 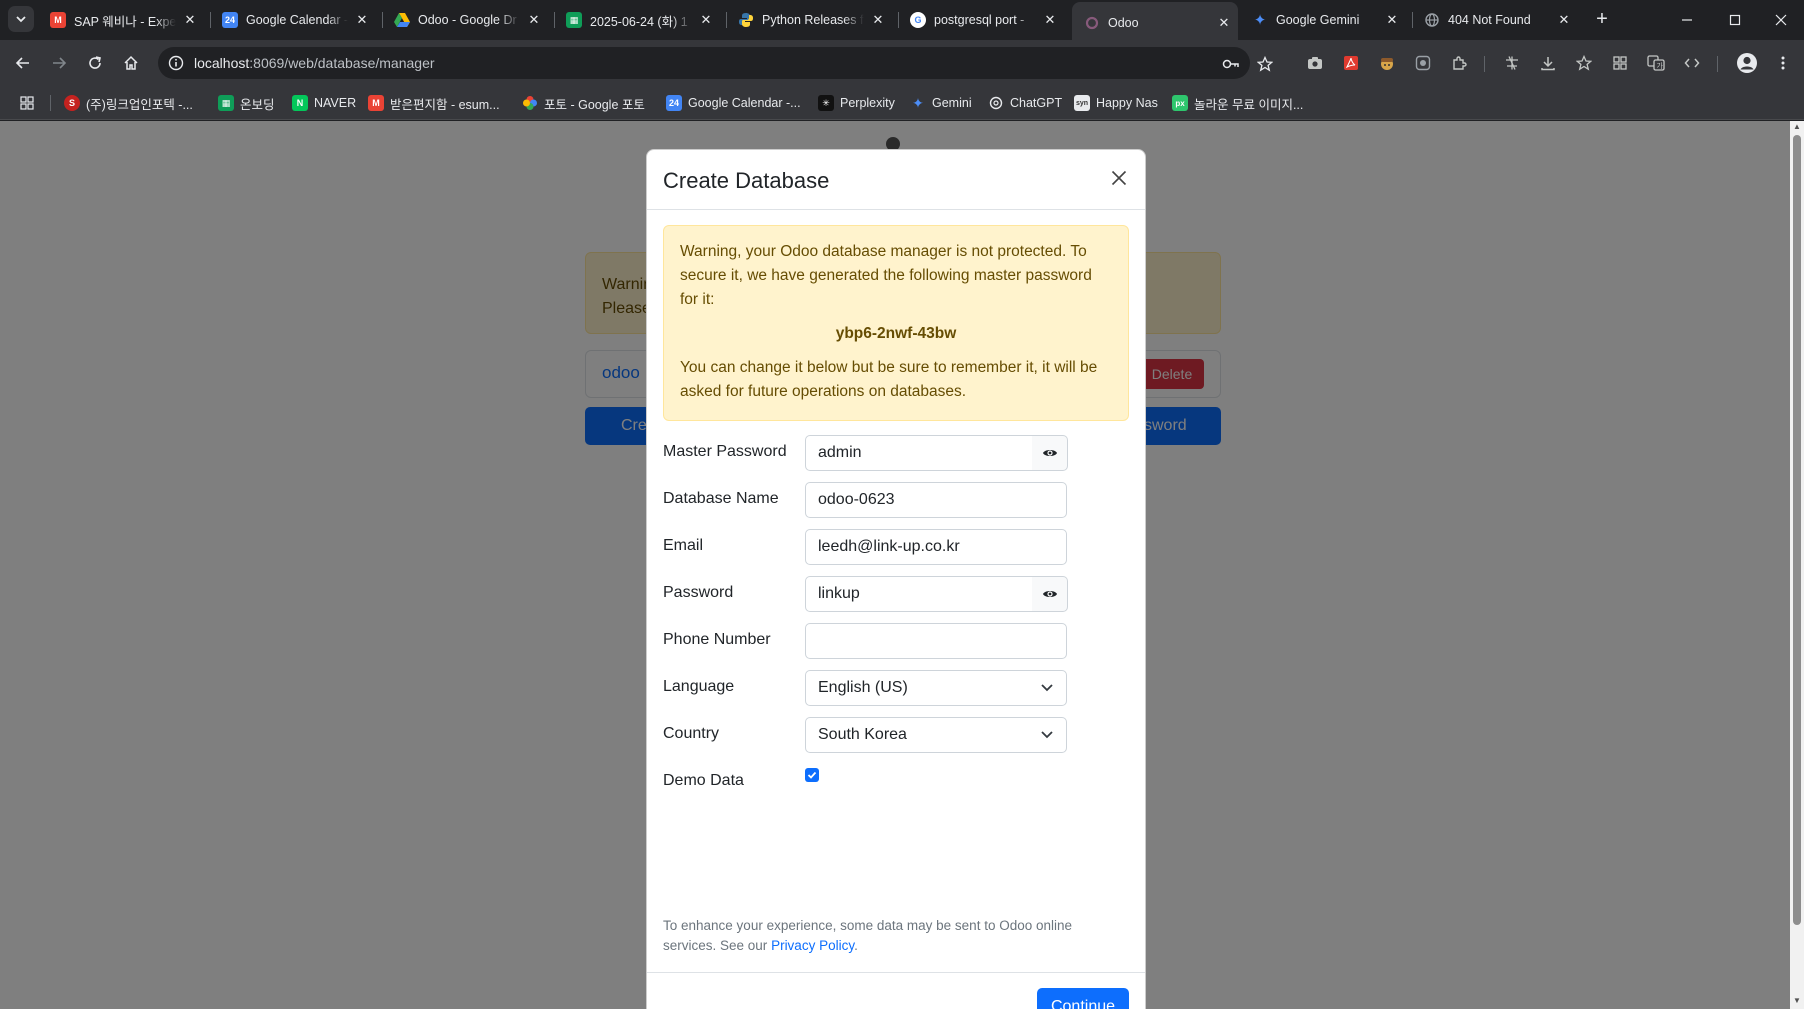 I want to click on phone-row: Phone Number, so click(x=896, y=641).